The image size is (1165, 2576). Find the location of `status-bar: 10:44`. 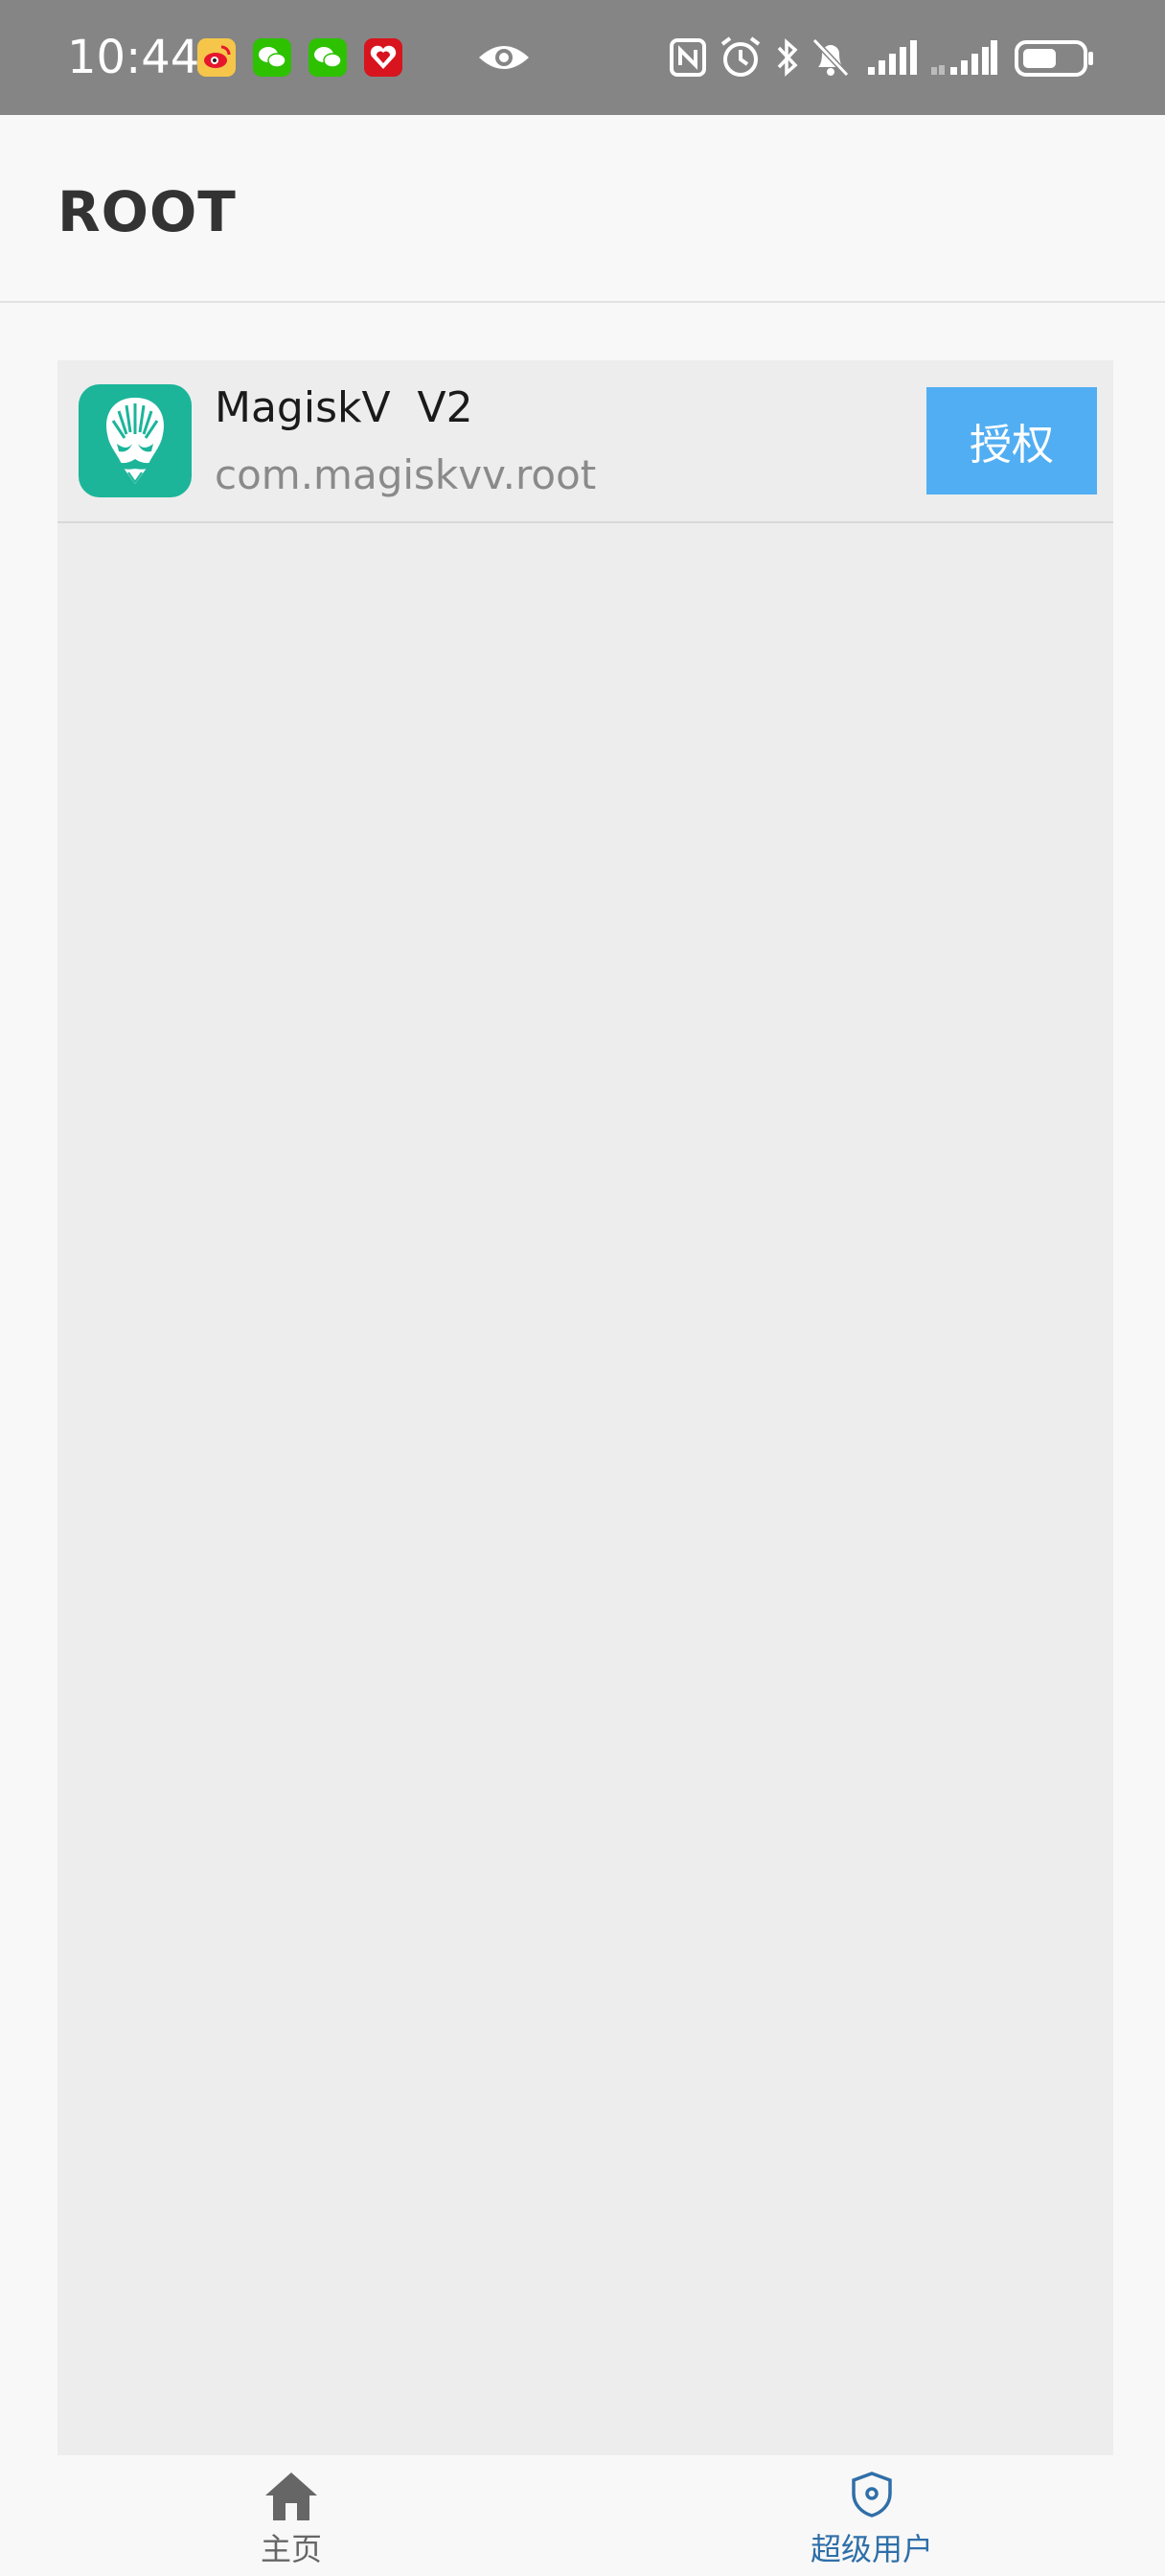

status-bar: 10:44 is located at coordinates (582, 57).